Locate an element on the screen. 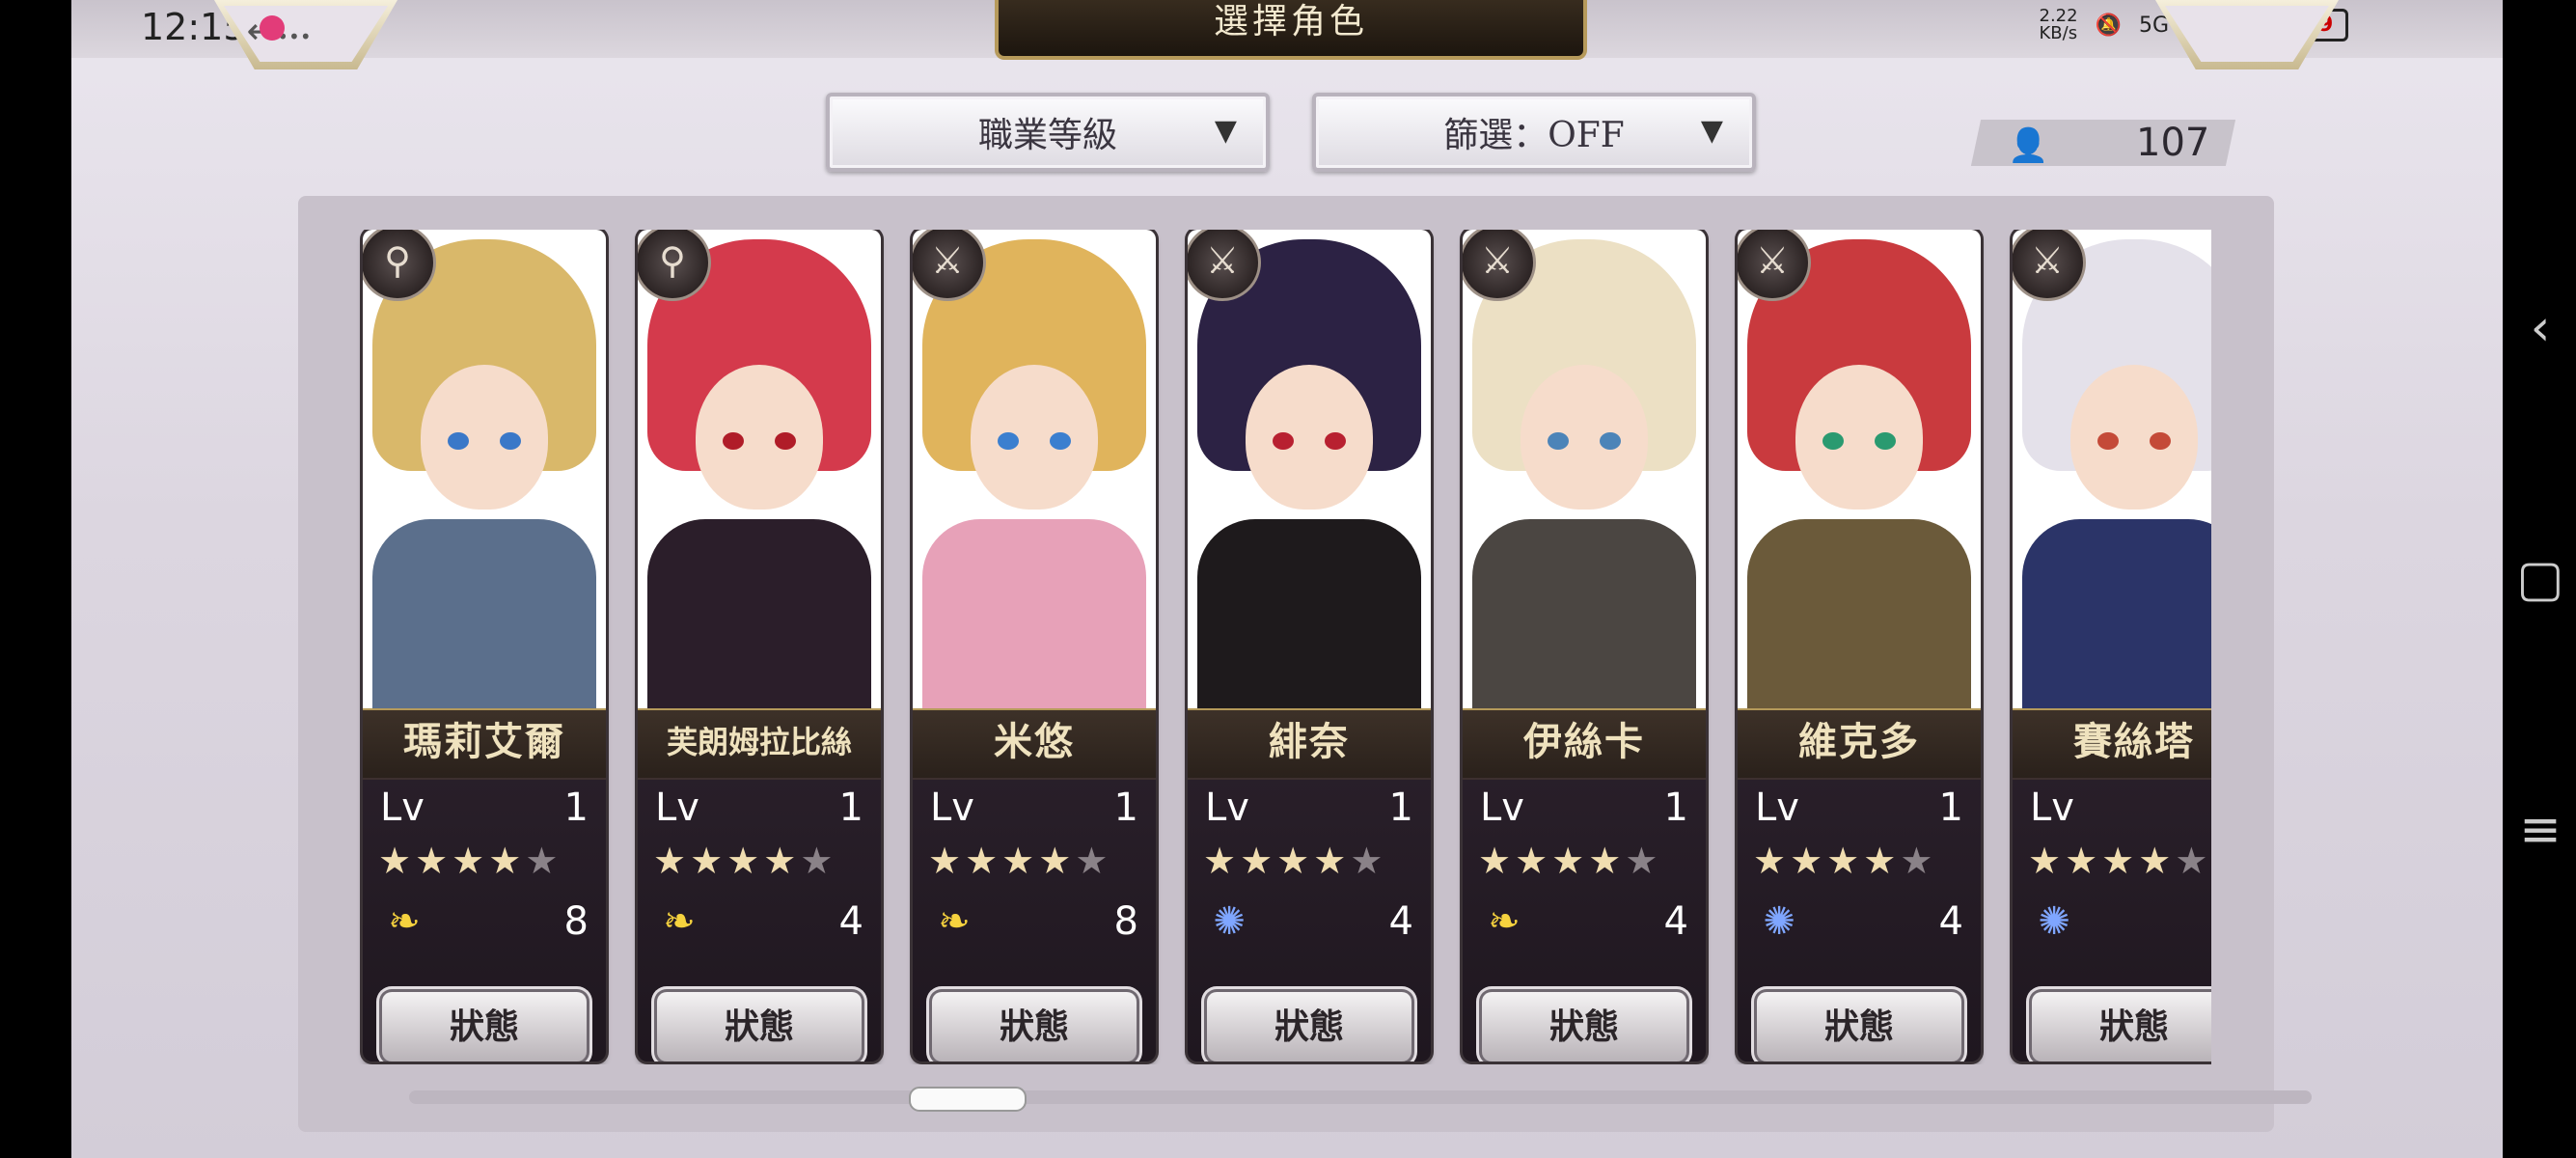 The height and width of the screenshot is (1158, 2576). character-card: ⚔ 緋奈 Lv 1 ★★★★★ ✺ 4 狀態 is located at coordinates (1309, 646).